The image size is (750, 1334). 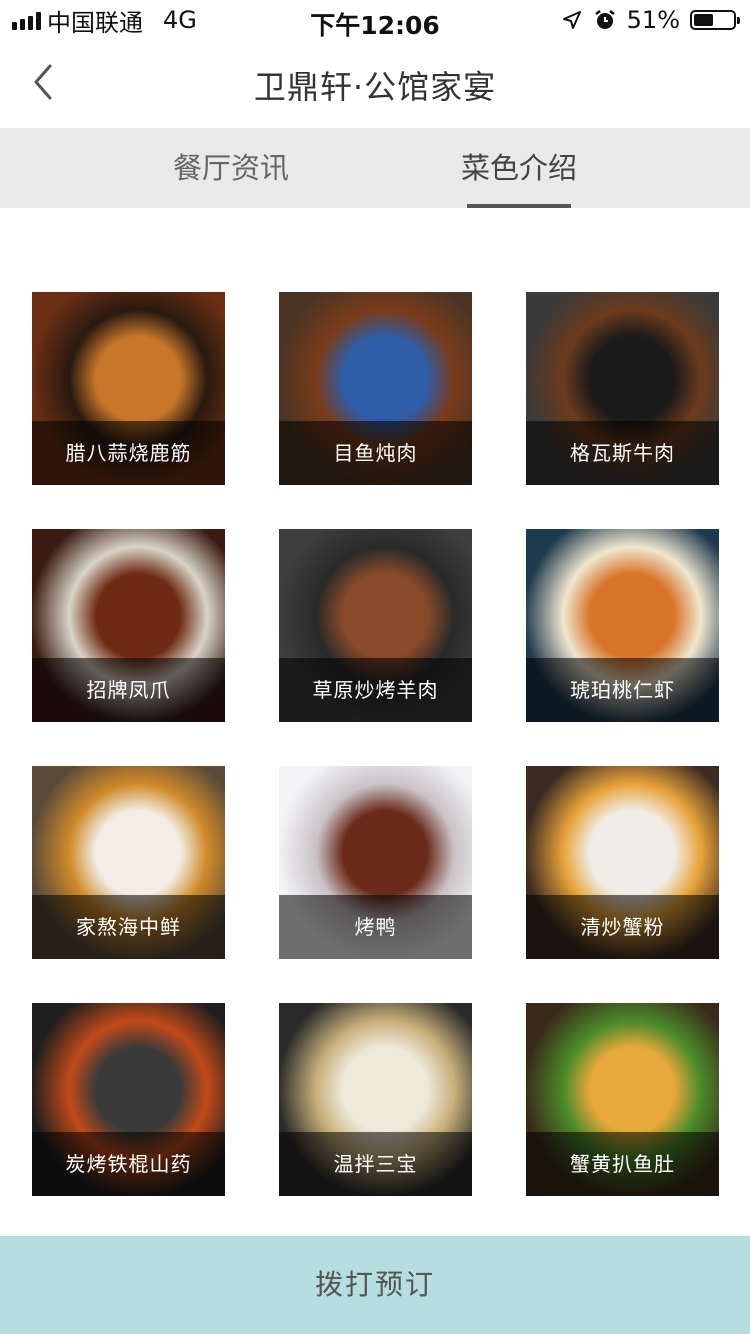 I want to click on status-left: 中国联通 4G, so click(x=104, y=21).